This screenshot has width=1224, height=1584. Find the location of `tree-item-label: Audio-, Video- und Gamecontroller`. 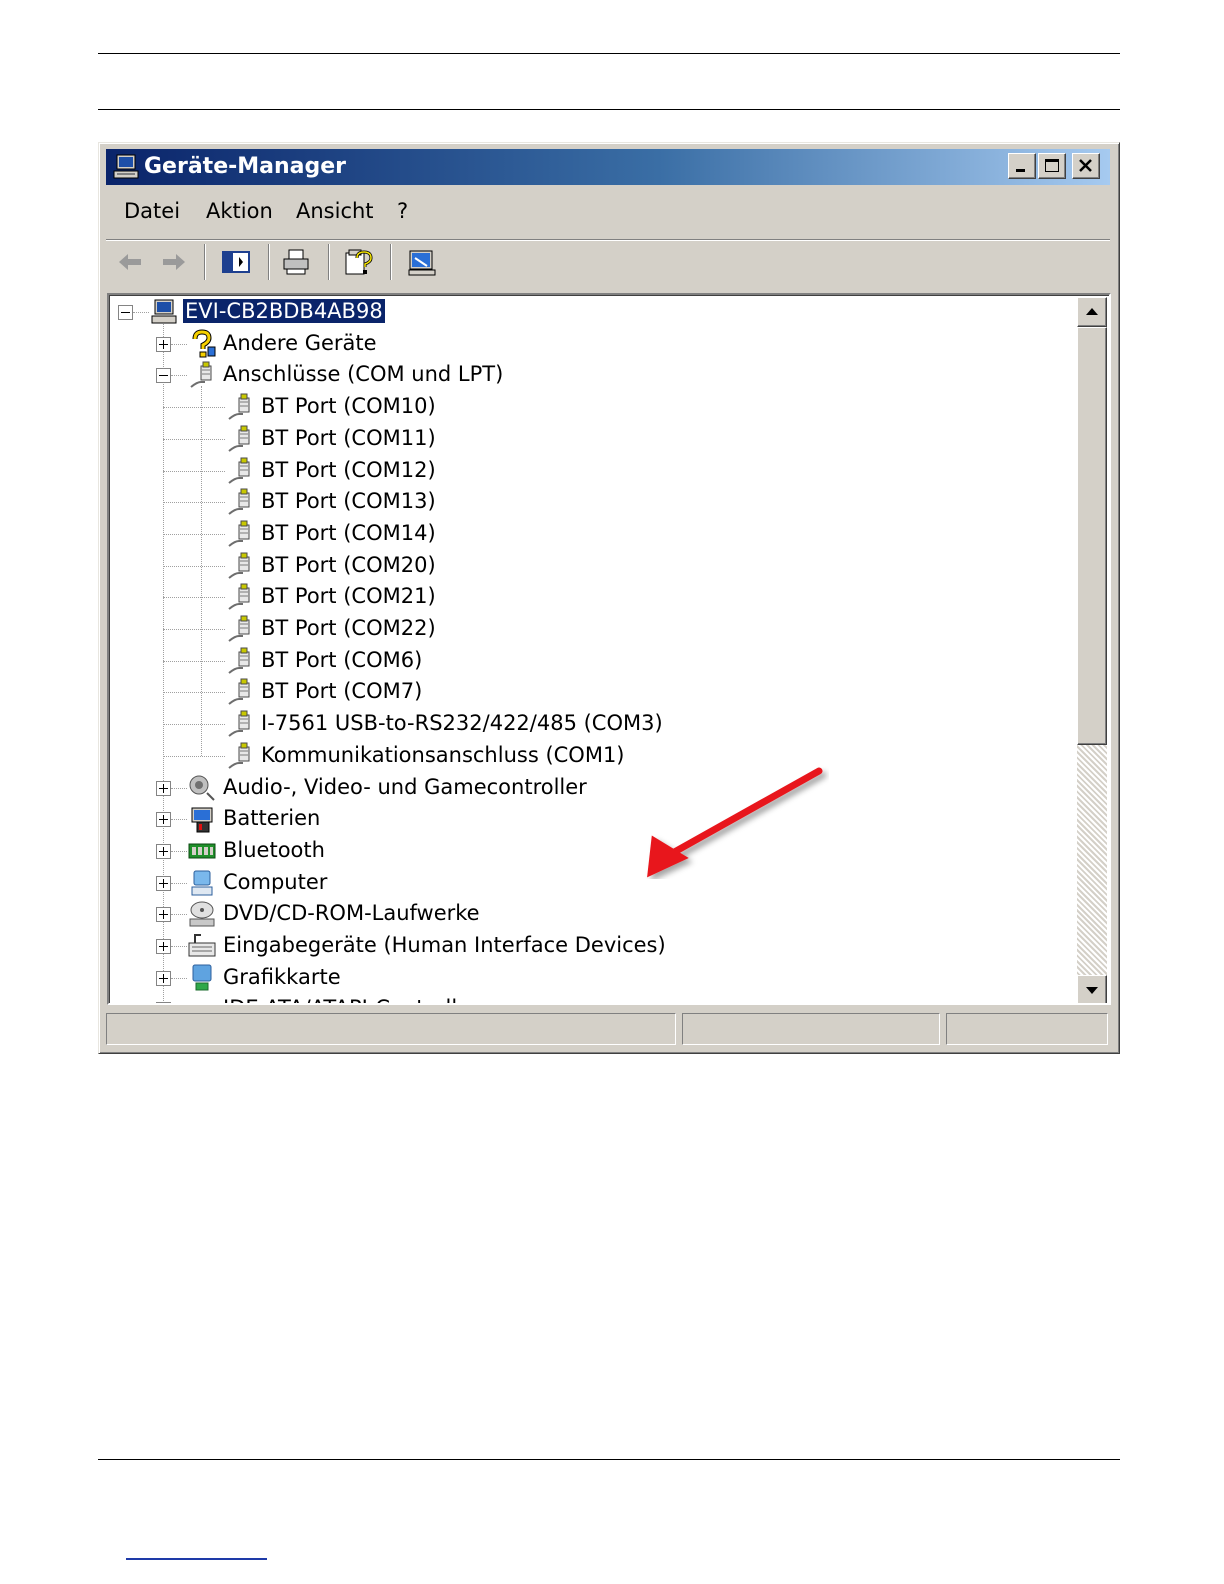

tree-item-label: Audio-, Video- und Gamecontroller is located at coordinates (405, 786).